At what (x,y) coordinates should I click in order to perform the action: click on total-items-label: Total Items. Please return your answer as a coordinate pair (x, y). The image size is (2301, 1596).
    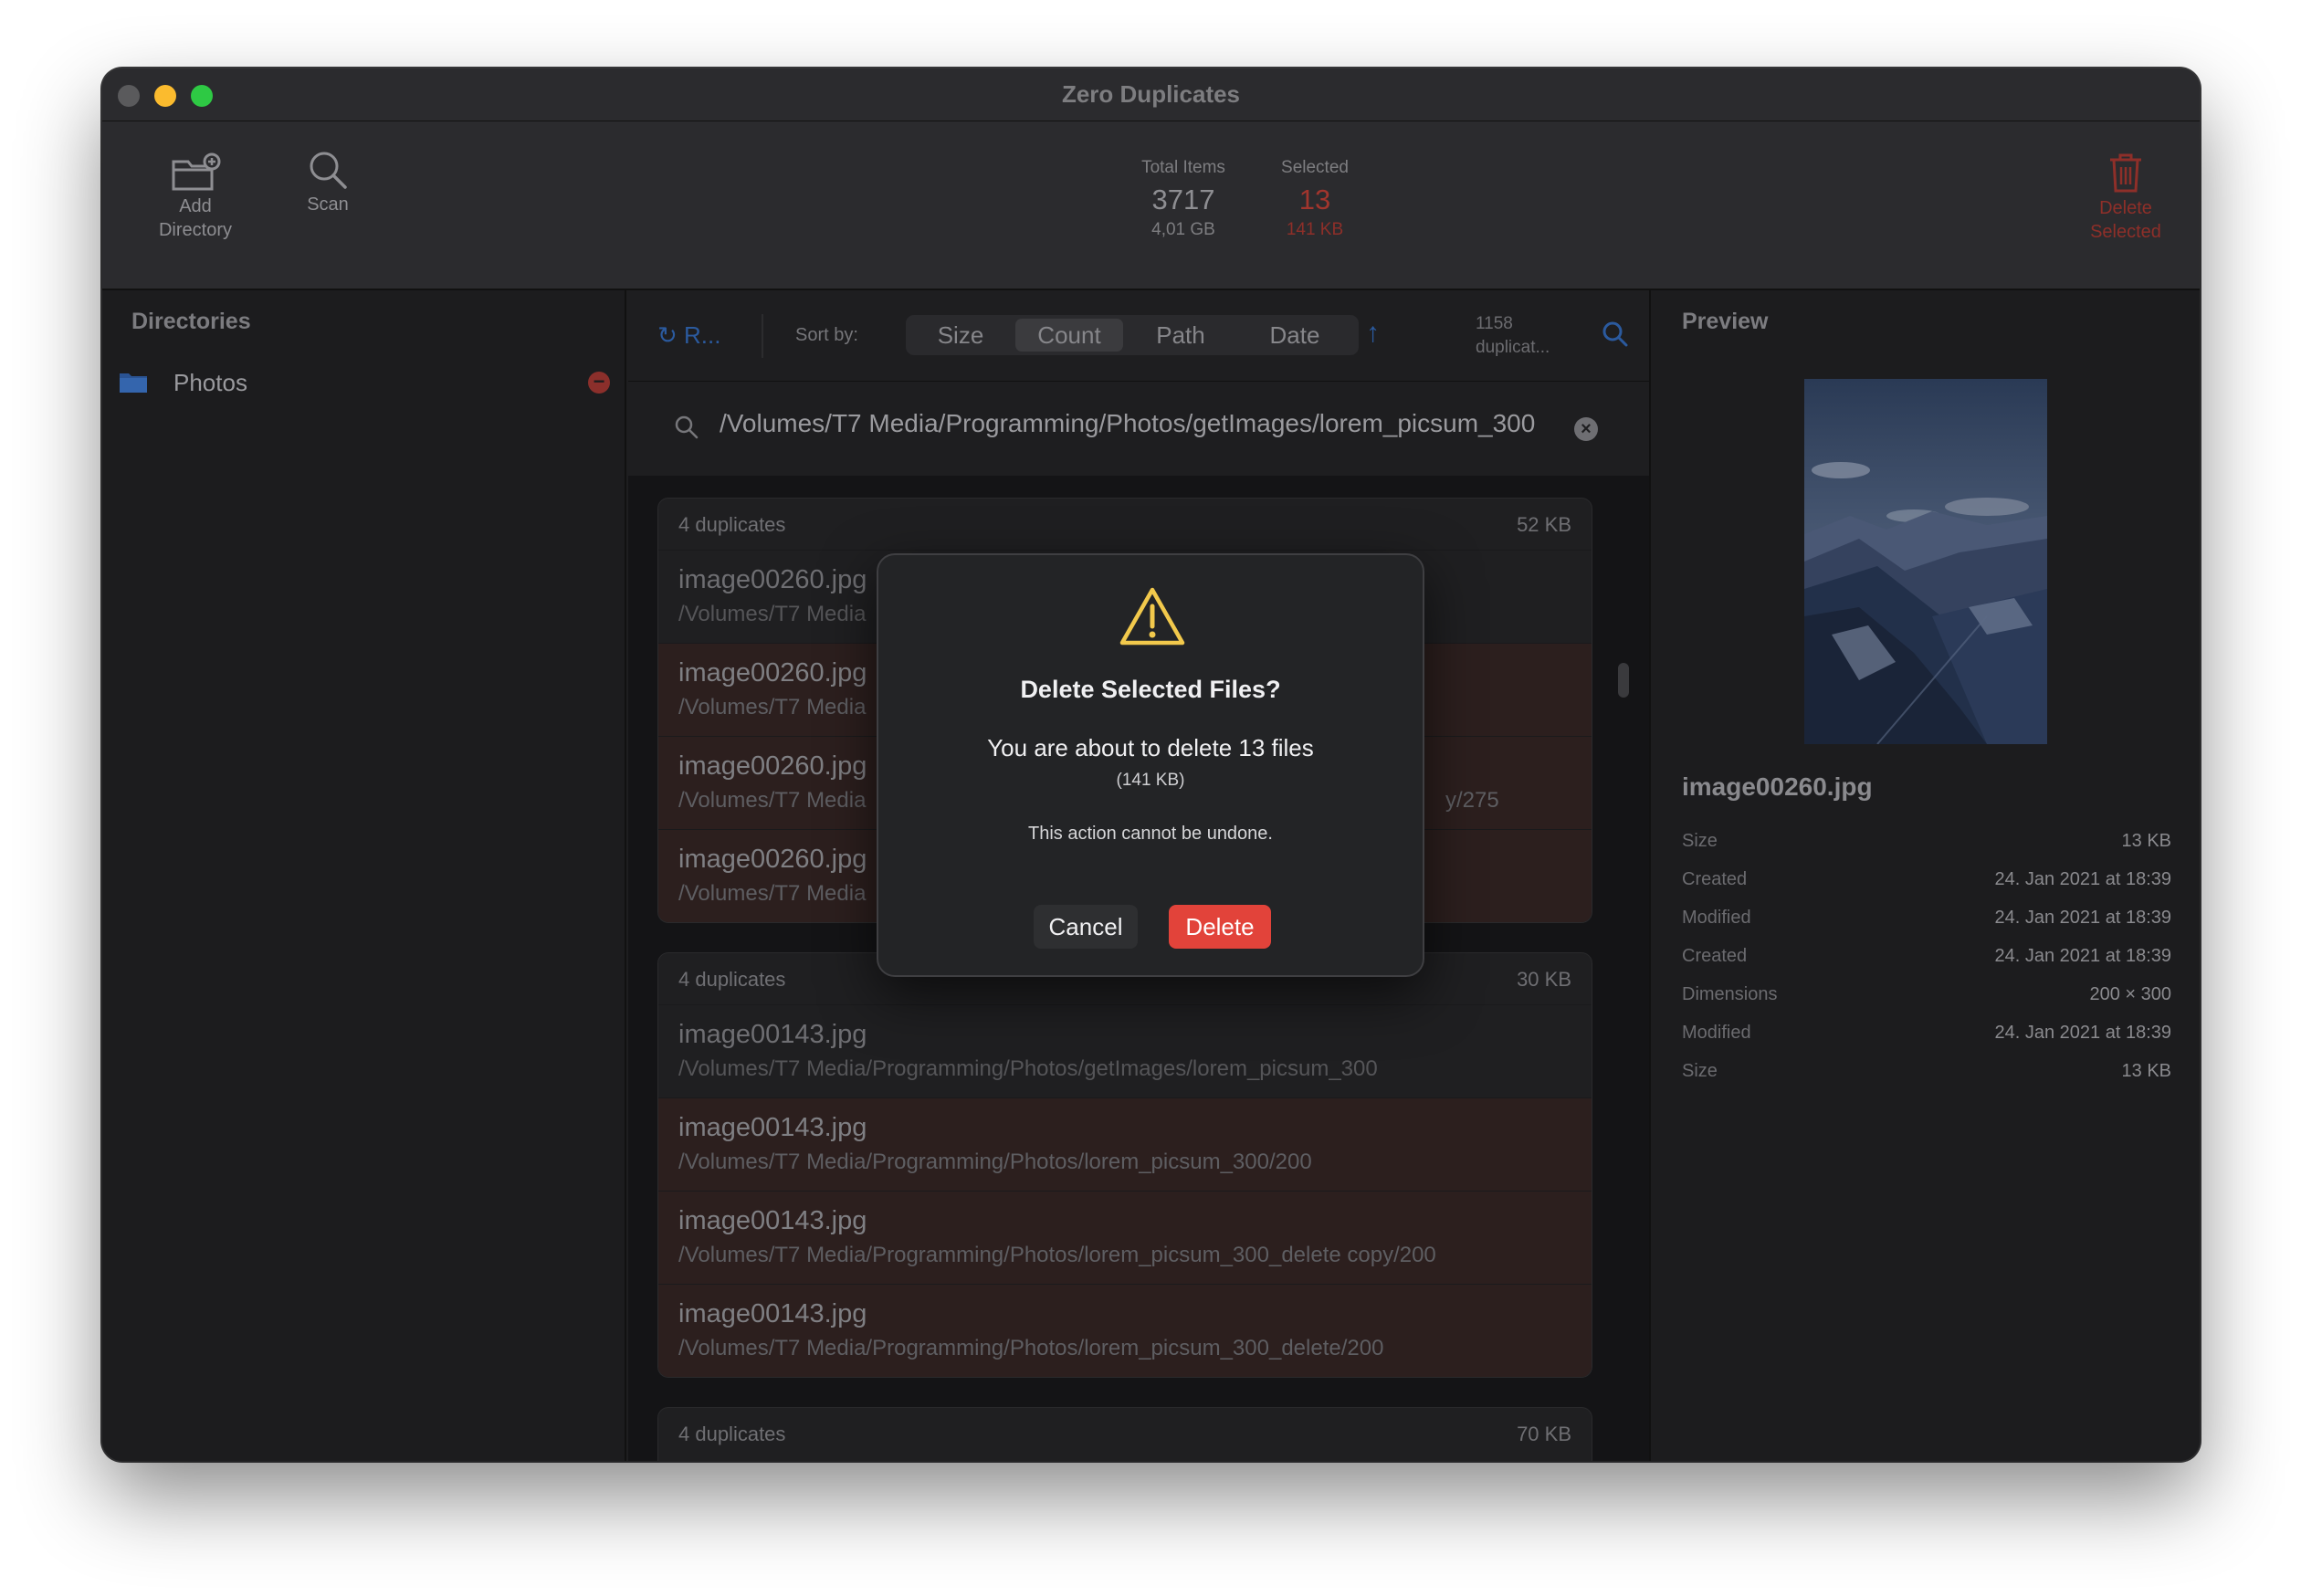
    Looking at the image, I should click on (1183, 167).